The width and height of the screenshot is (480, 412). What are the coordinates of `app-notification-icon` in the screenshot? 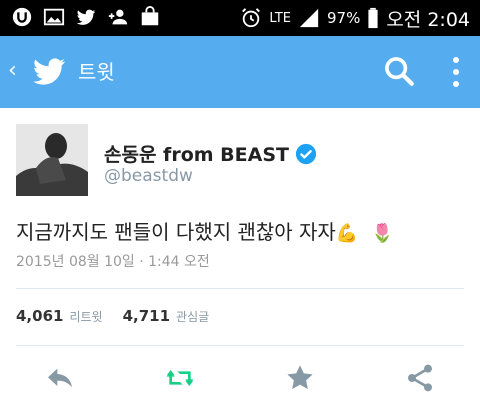 It's located at (22, 17).